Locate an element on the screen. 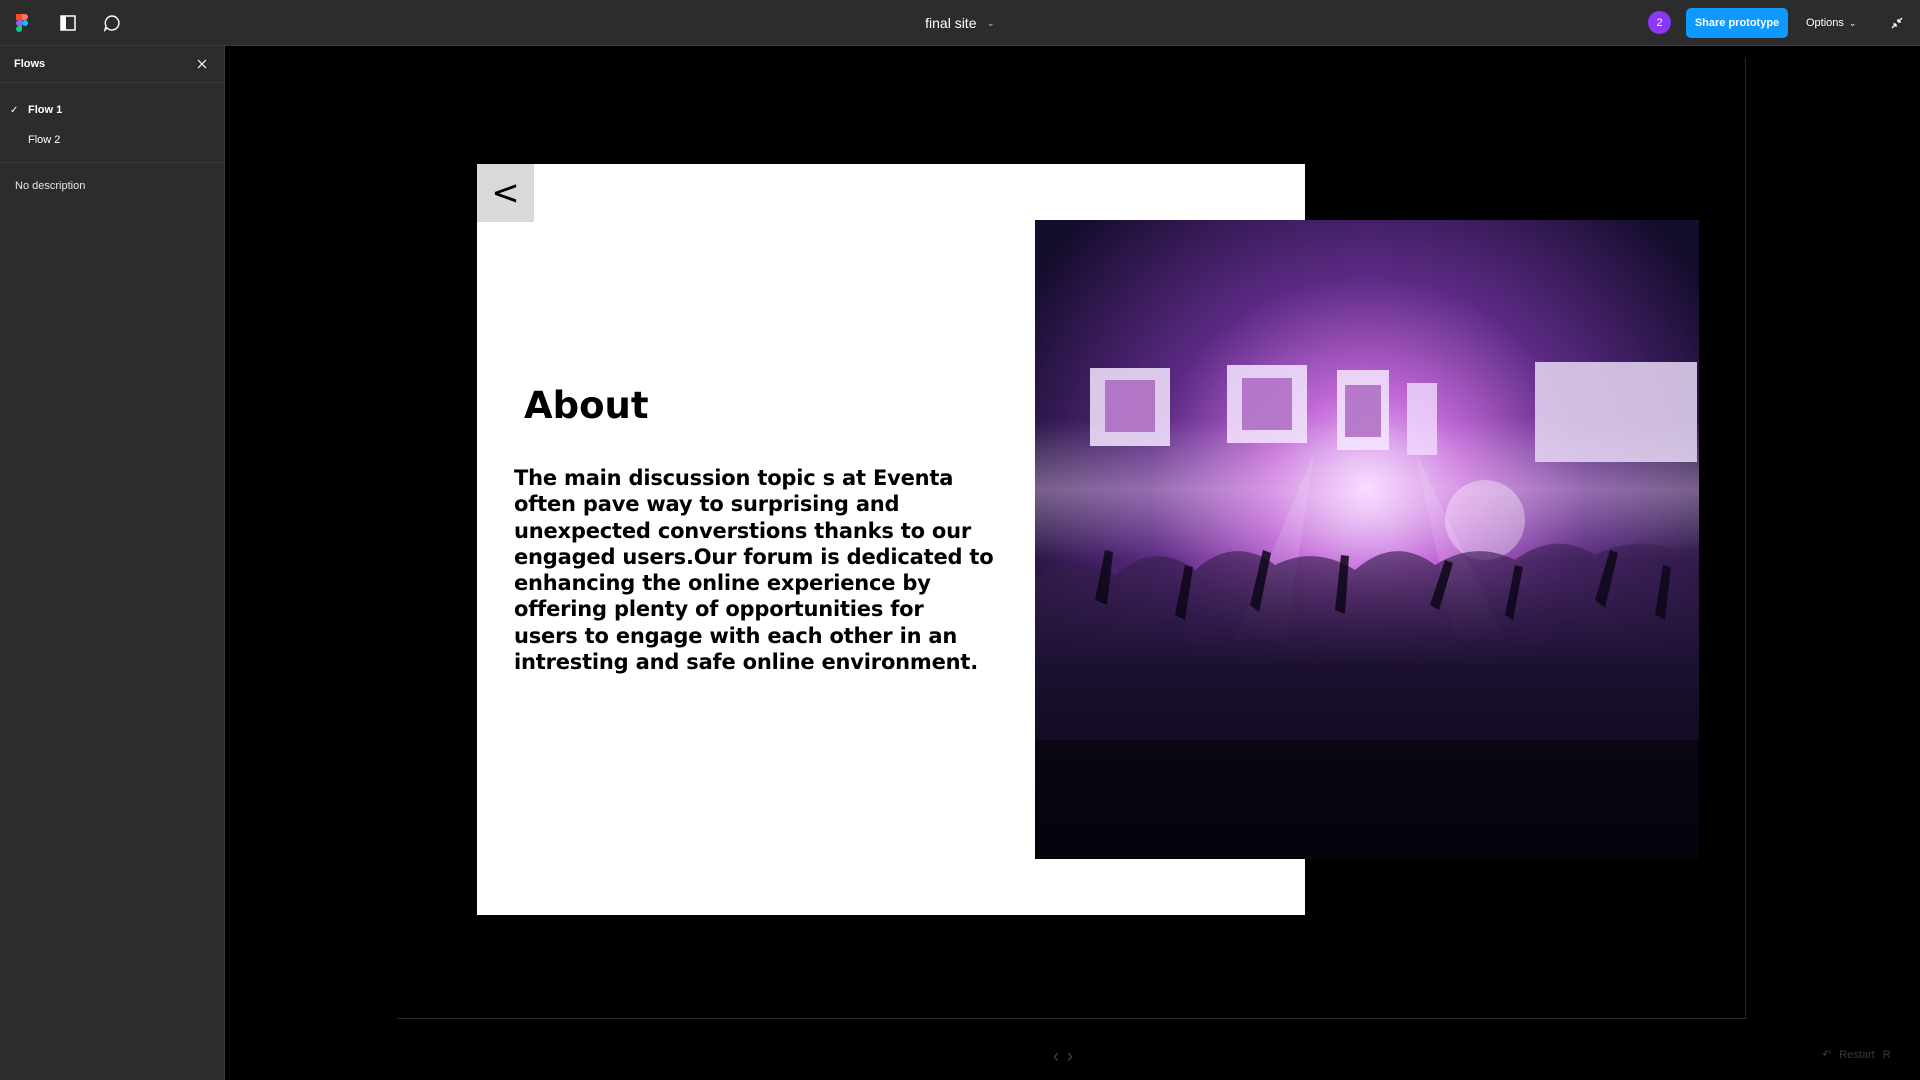 Image resolution: width=1920 pixels, height=1080 pixels. flow-description: No description is located at coordinates (50, 186).